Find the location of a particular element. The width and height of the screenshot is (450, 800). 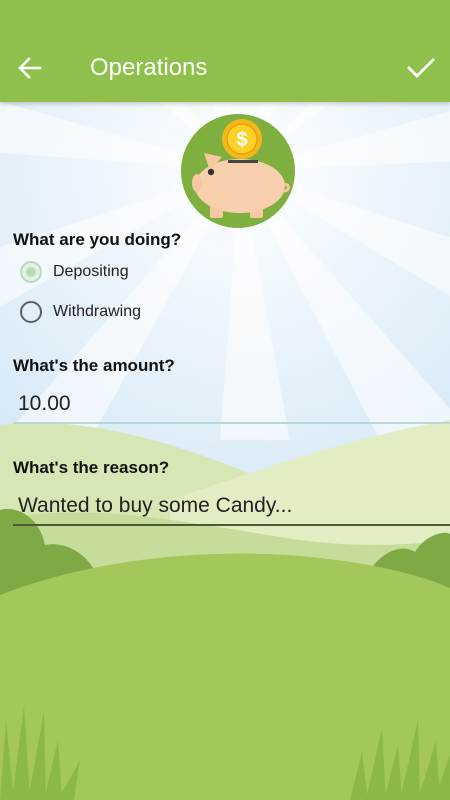

reason-input is located at coordinates (231, 506).